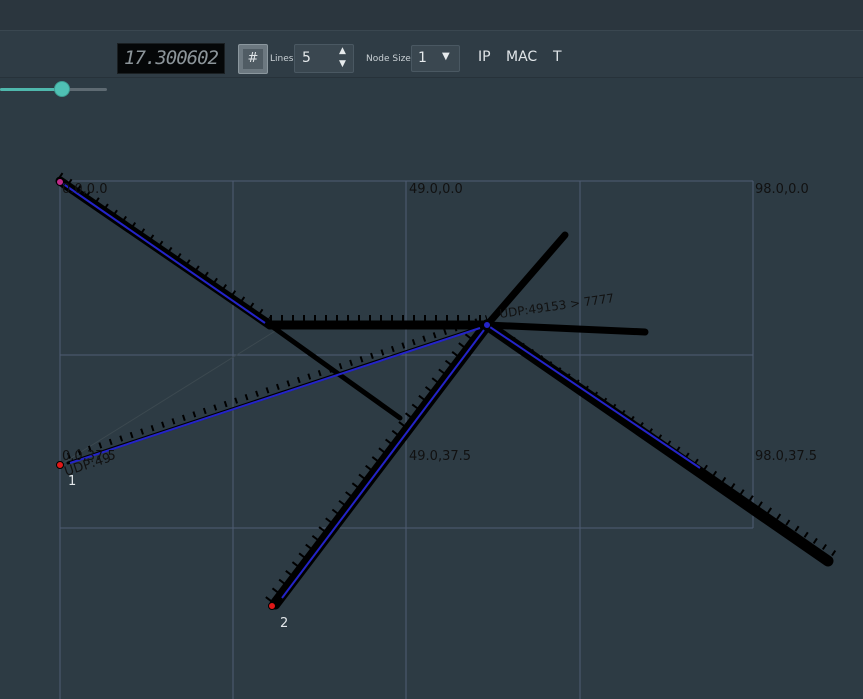 Image resolution: width=863 pixels, height=699 pixels. Describe the element at coordinates (431, 15) in the screenshot. I see `title-bar` at that location.